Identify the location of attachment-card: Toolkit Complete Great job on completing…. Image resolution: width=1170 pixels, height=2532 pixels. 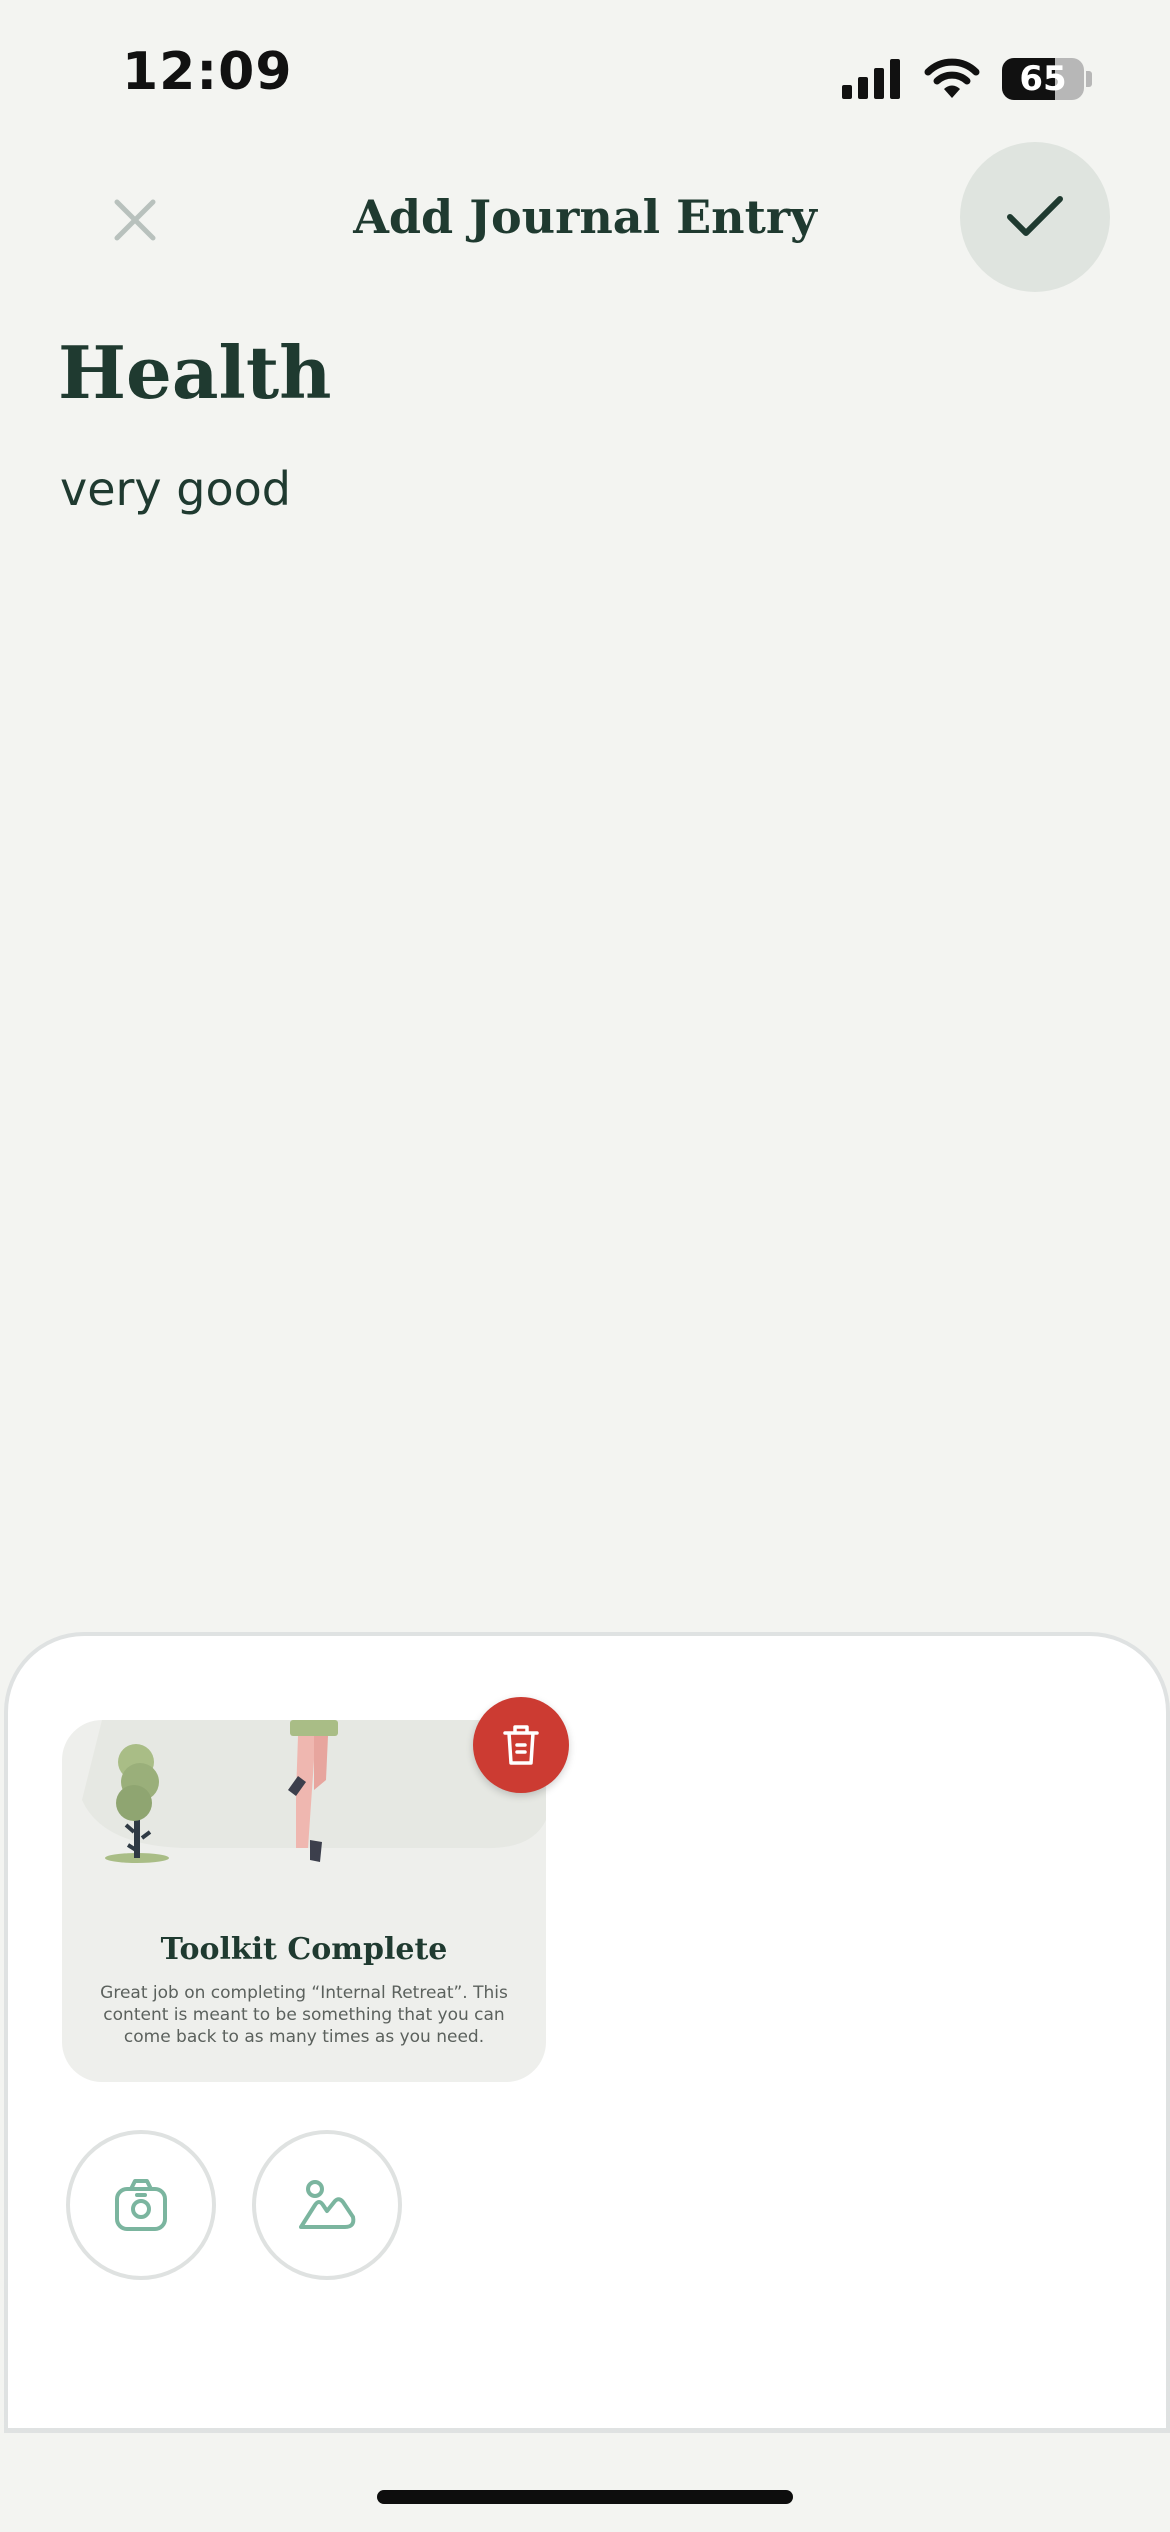
(304, 1901).